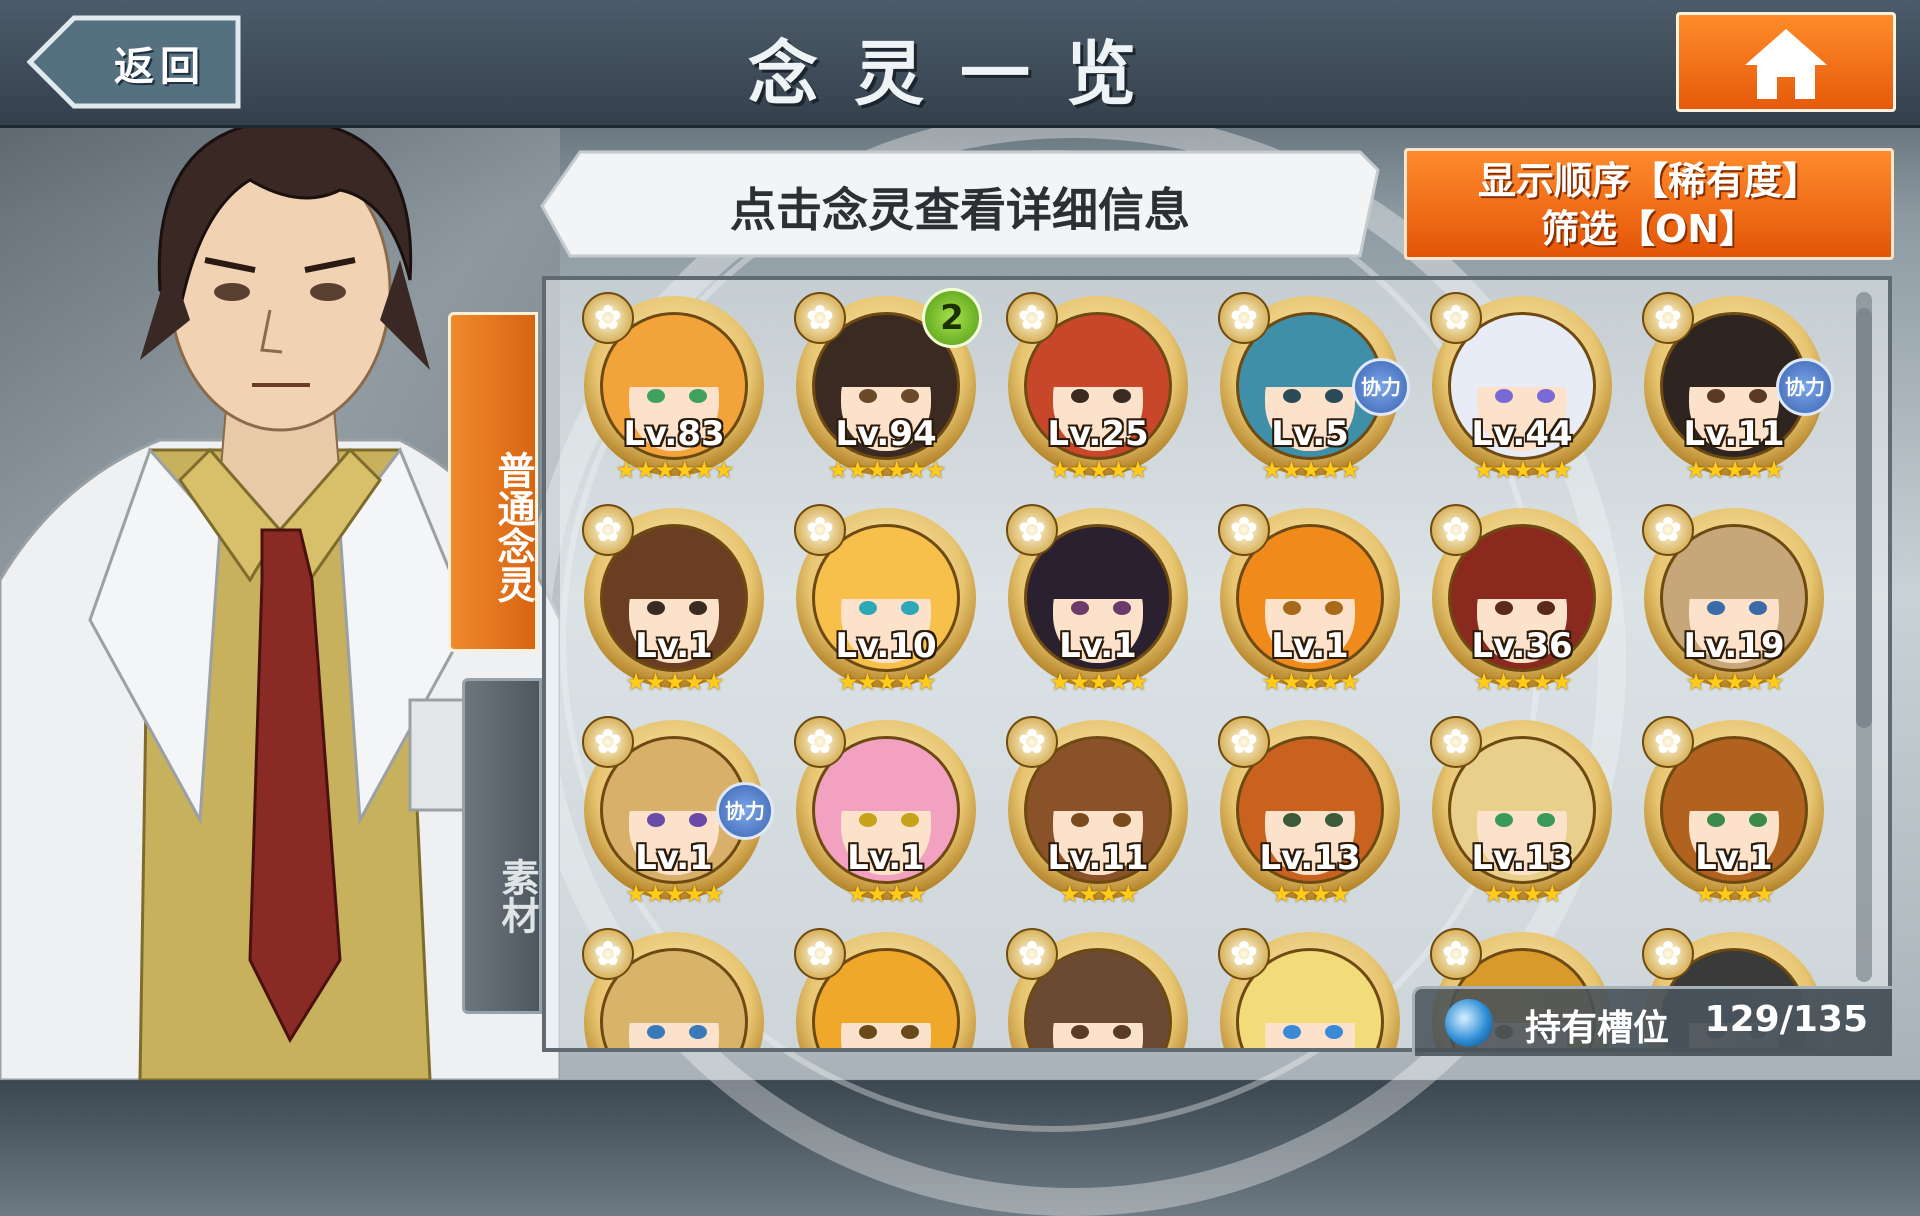 The height and width of the screenshot is (1216, 1920). Describe the element at coordinates (1097, 388) in the screenshot. I see `spirit-card: ✿ Lv.25 ★★★★★` at that location.